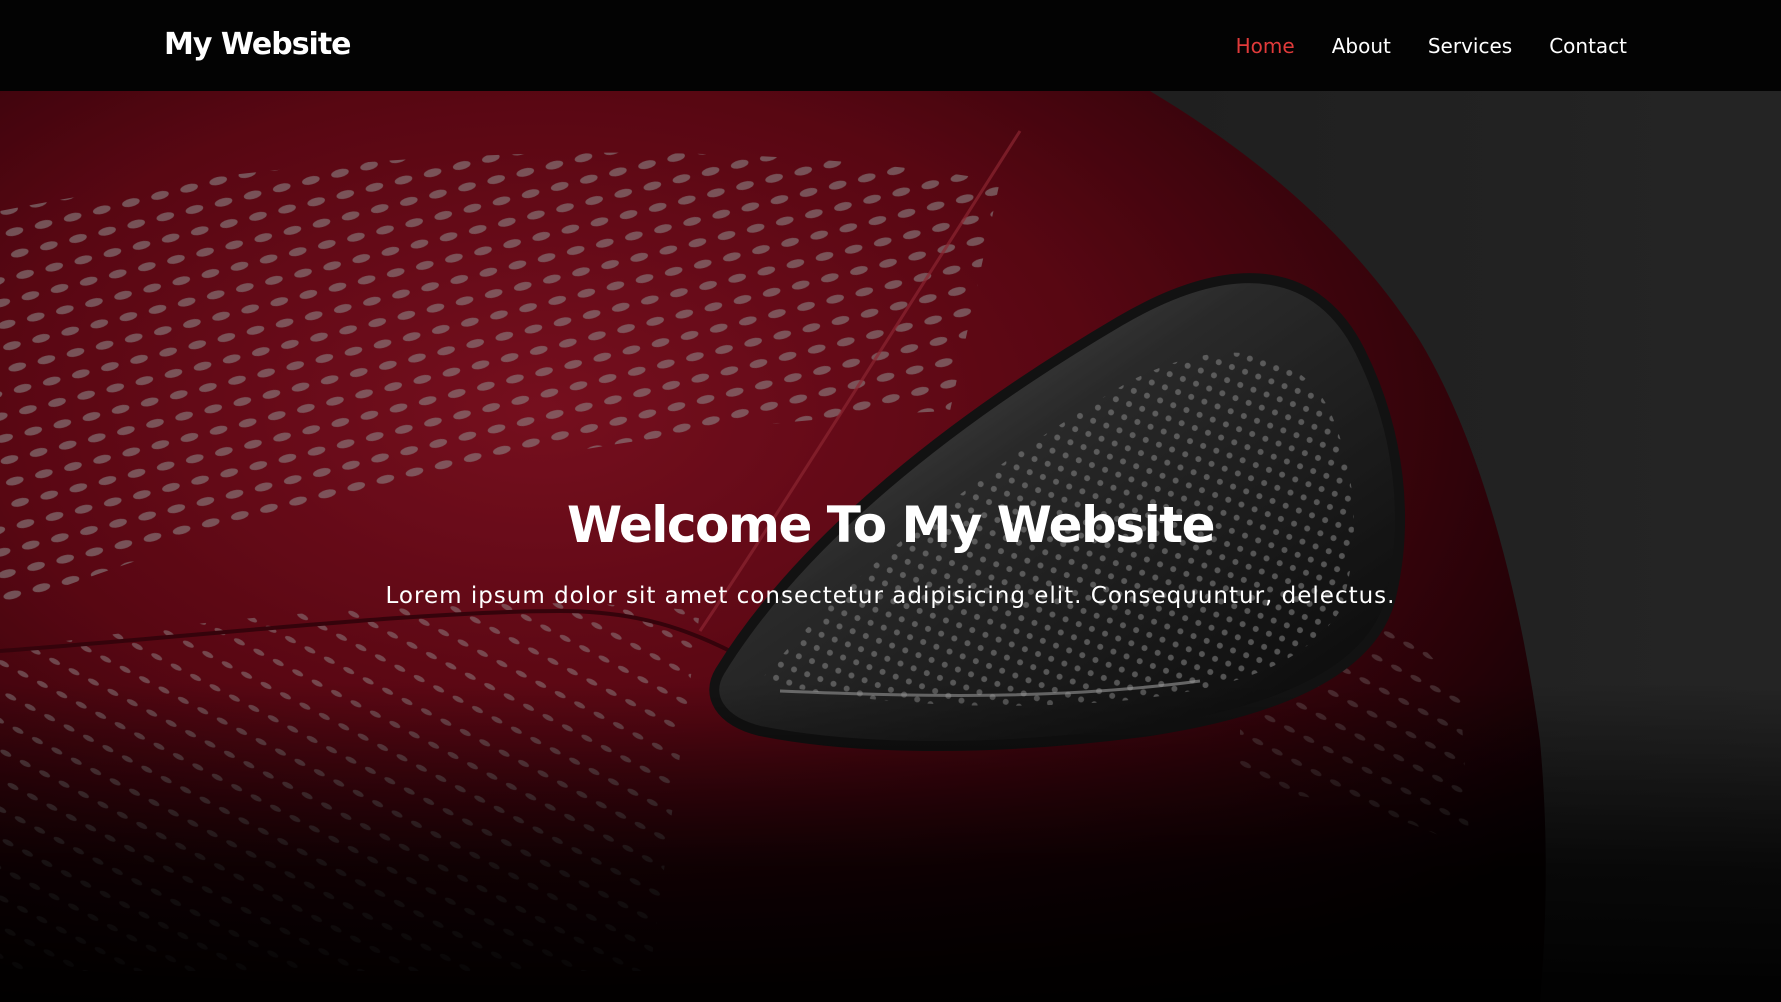 The width and height of the screenshot is (1781, 1002). Describe the element at coordinates (891, 524) in the screenshot. I see `hero-title: Welcome To My Website` at that location.